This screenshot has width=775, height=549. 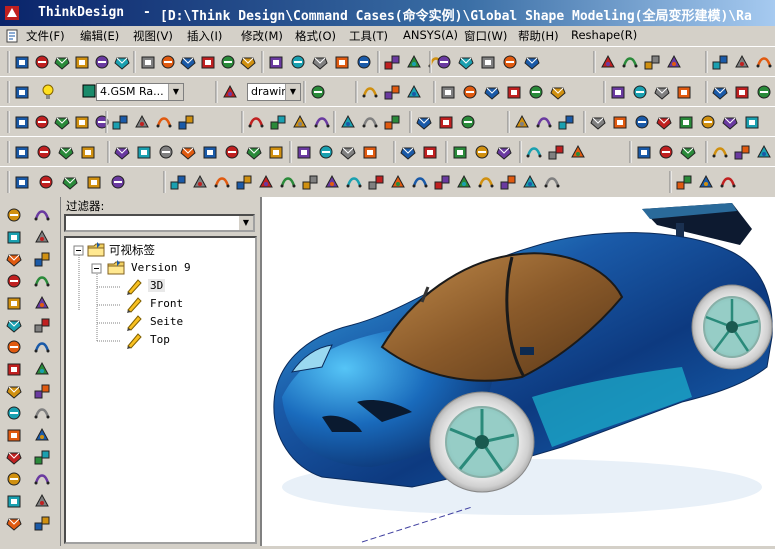 I want to click on menu-help: 帮助(H), so click(x=538, y=36).